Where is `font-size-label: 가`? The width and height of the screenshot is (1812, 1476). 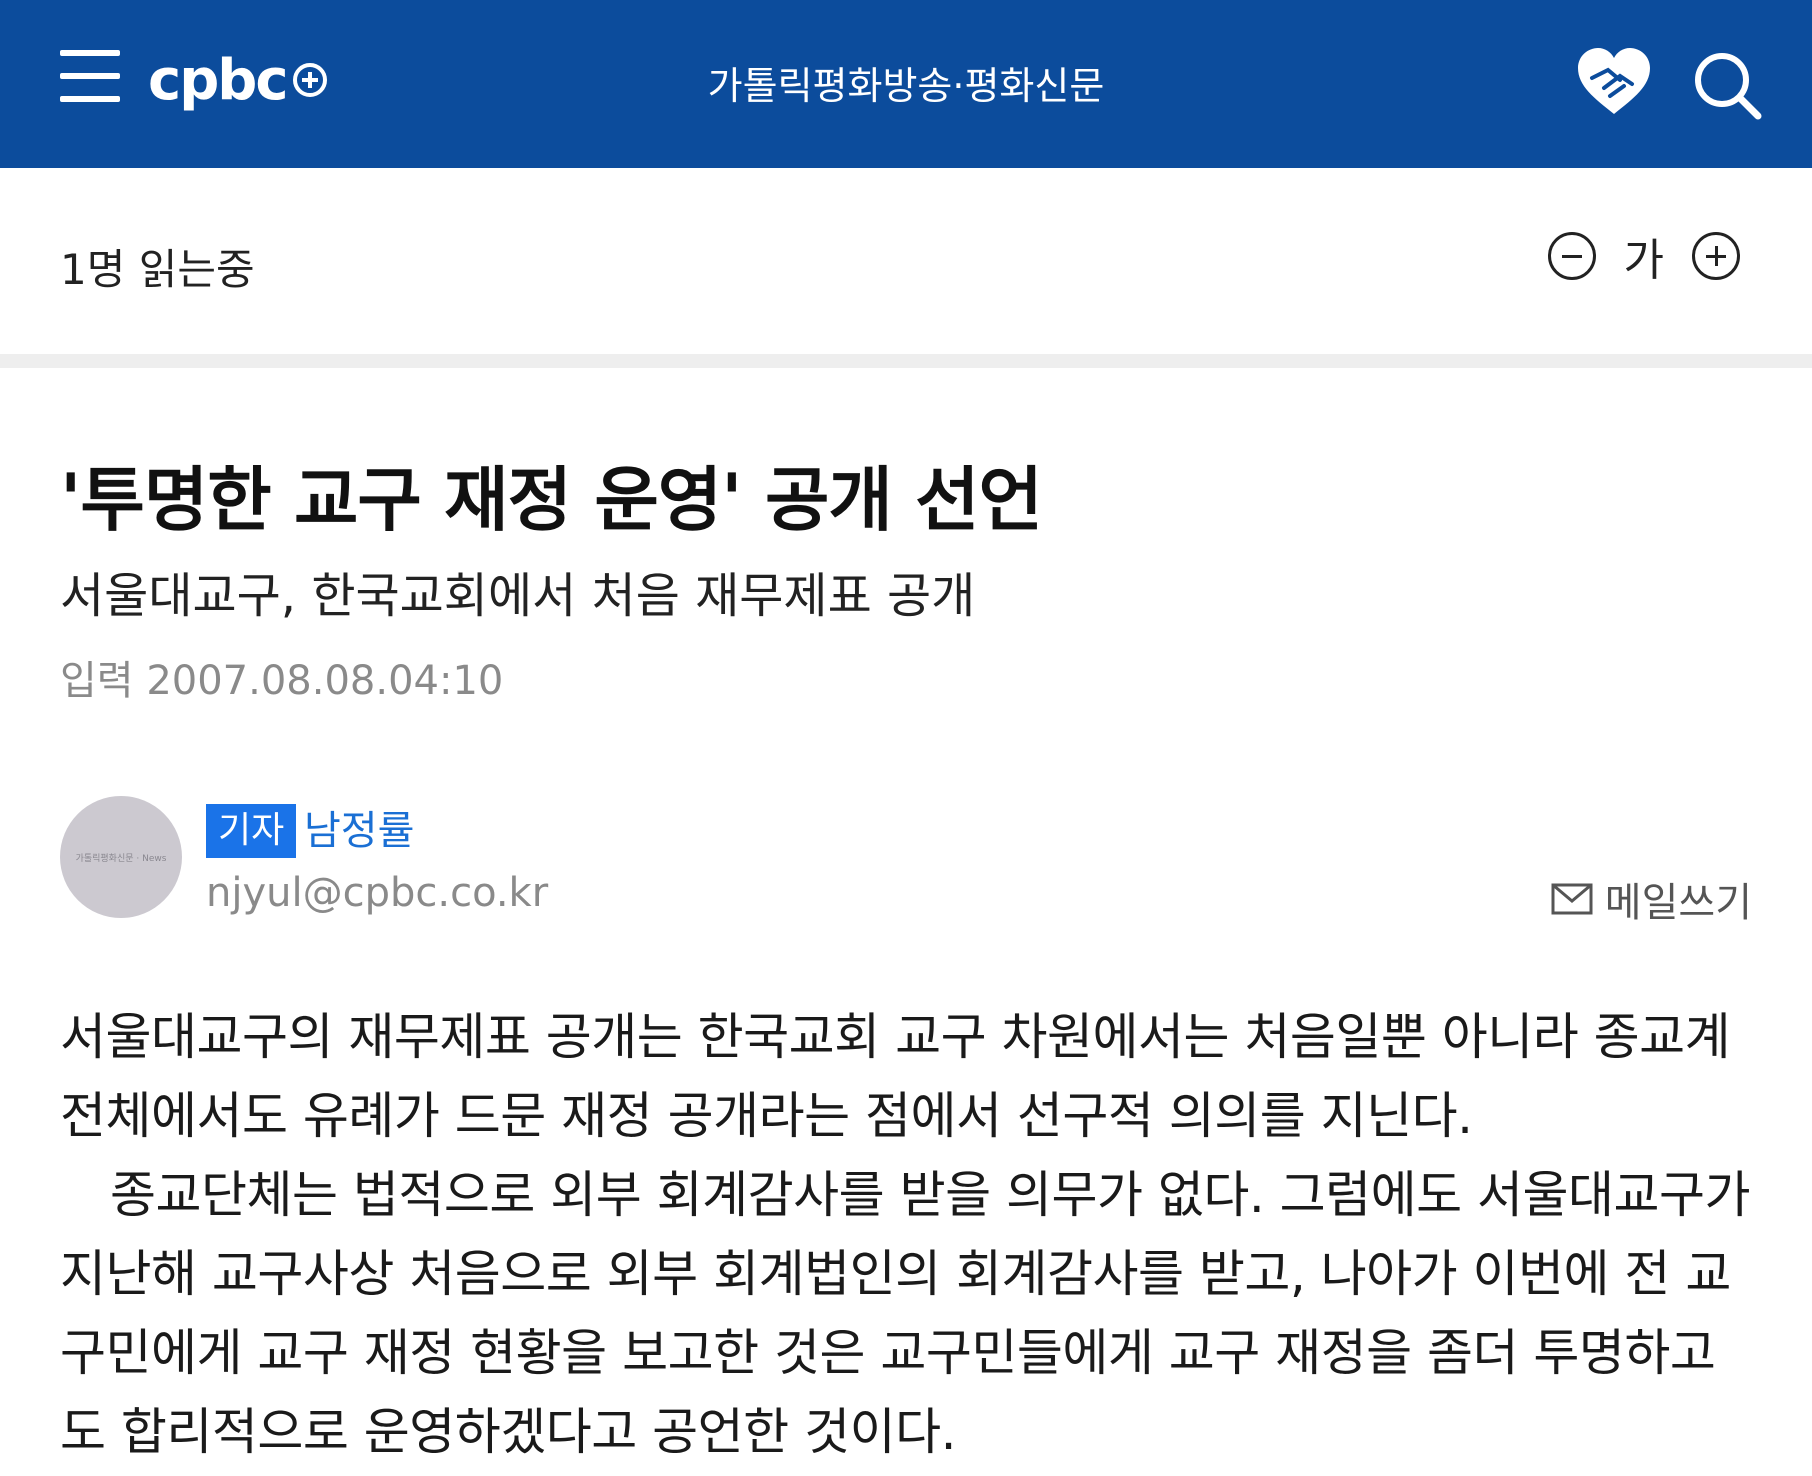
font-size-label: 가 is located at coordinates (1643, 260).